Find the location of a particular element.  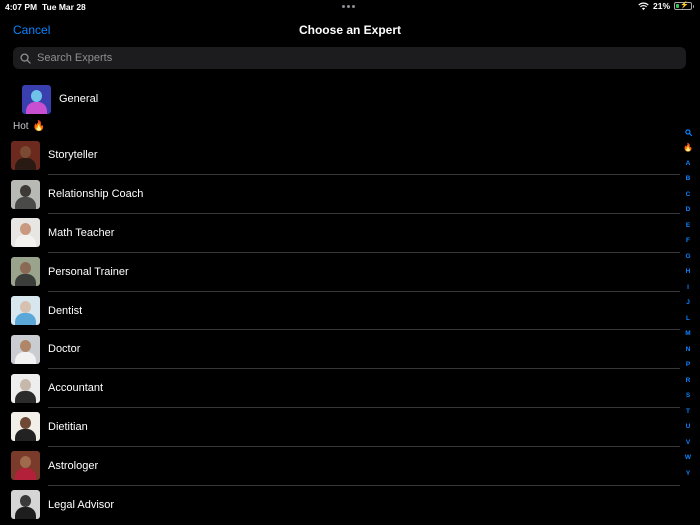

expert-row: Legal Advisor is located at coordinates (340, 504).